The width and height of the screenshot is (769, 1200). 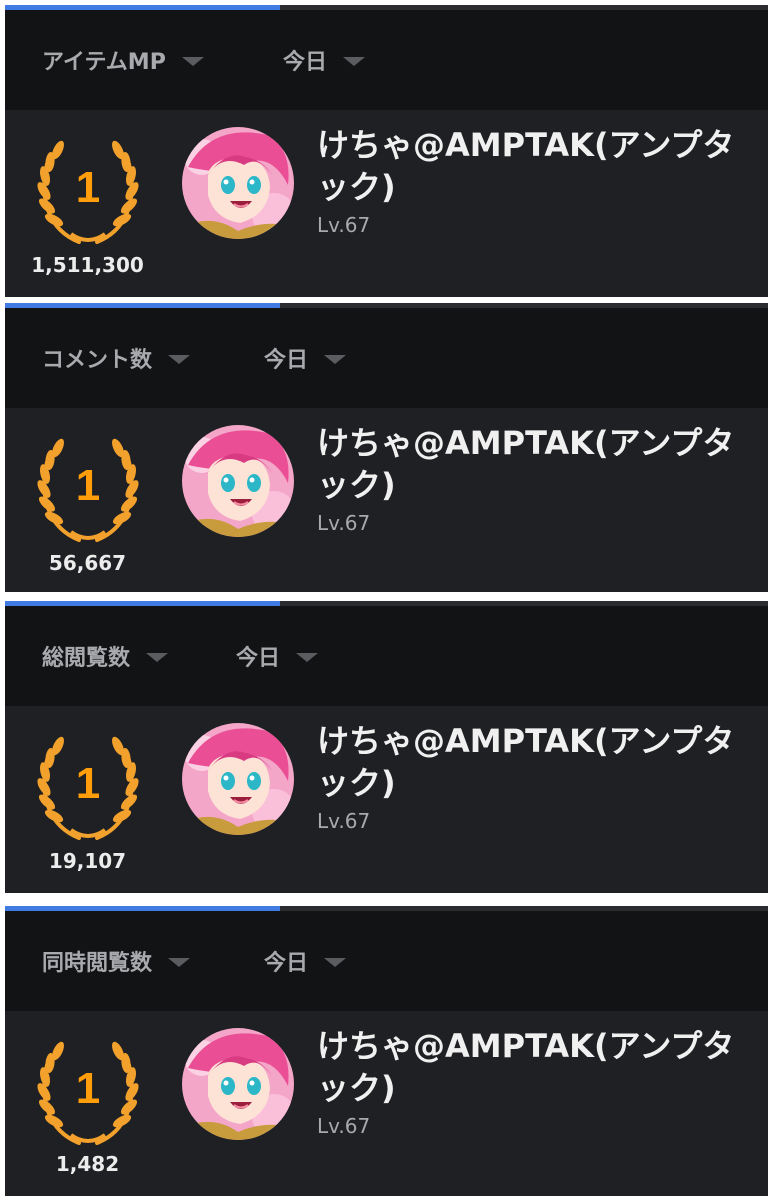 What do you see at coordinates (86, 658) in the screenshot?
I see `metric-label: 総閲覧数` at bounding box center [86, 658].